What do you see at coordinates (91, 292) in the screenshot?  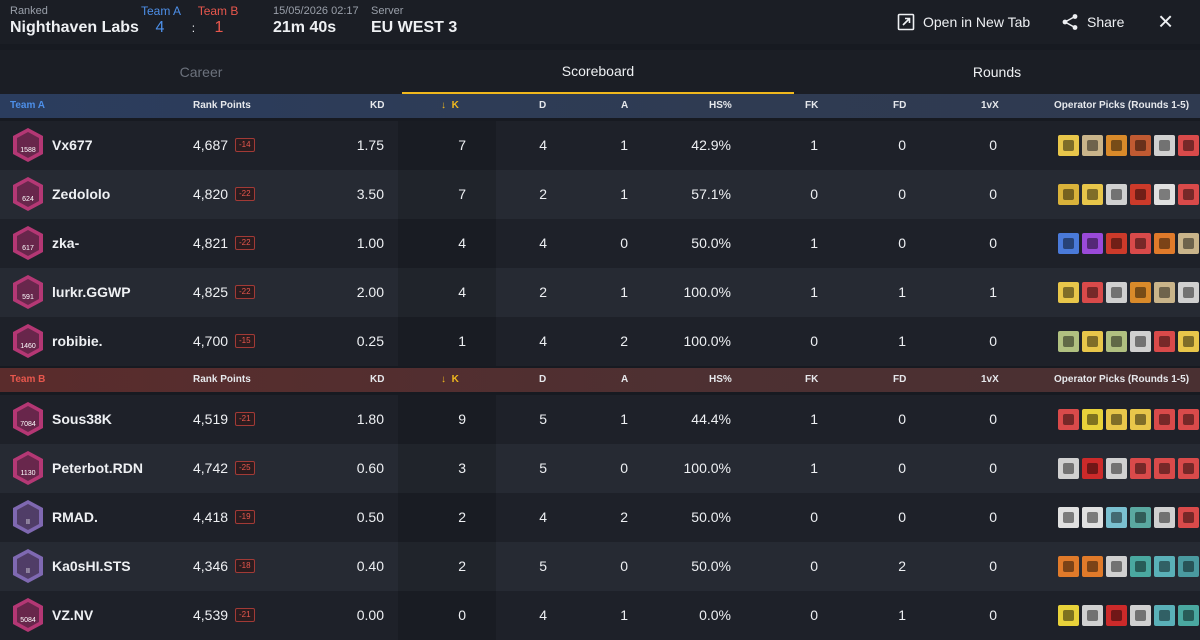 I see `player-name: lurkr.GGWP` at bounding box center [91, 292].